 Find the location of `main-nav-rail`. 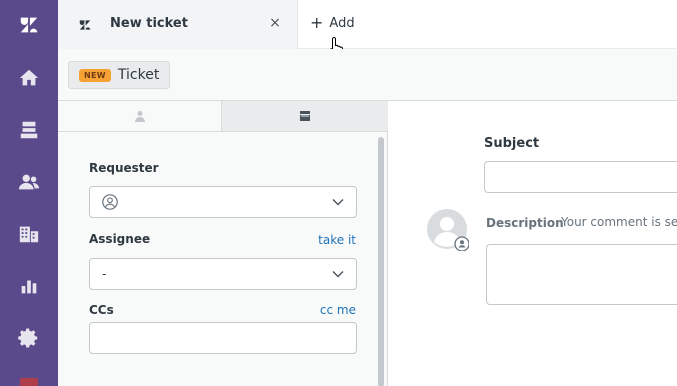

main-nav-rail is located at coordinates (29, 193).